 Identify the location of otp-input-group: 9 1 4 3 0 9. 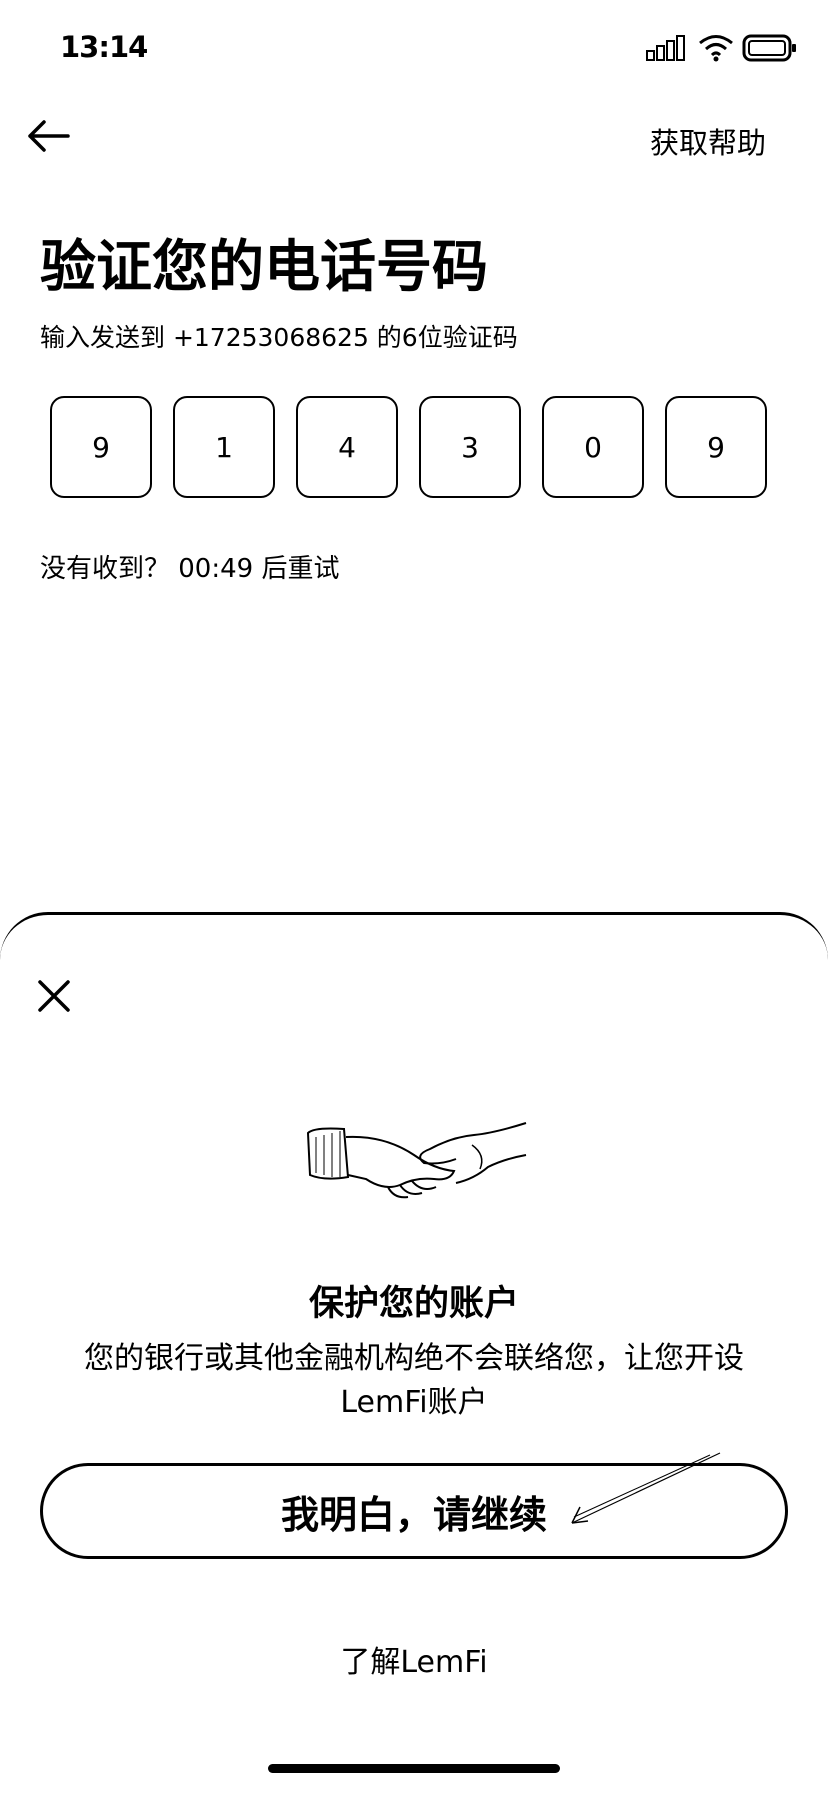
(408, 447).